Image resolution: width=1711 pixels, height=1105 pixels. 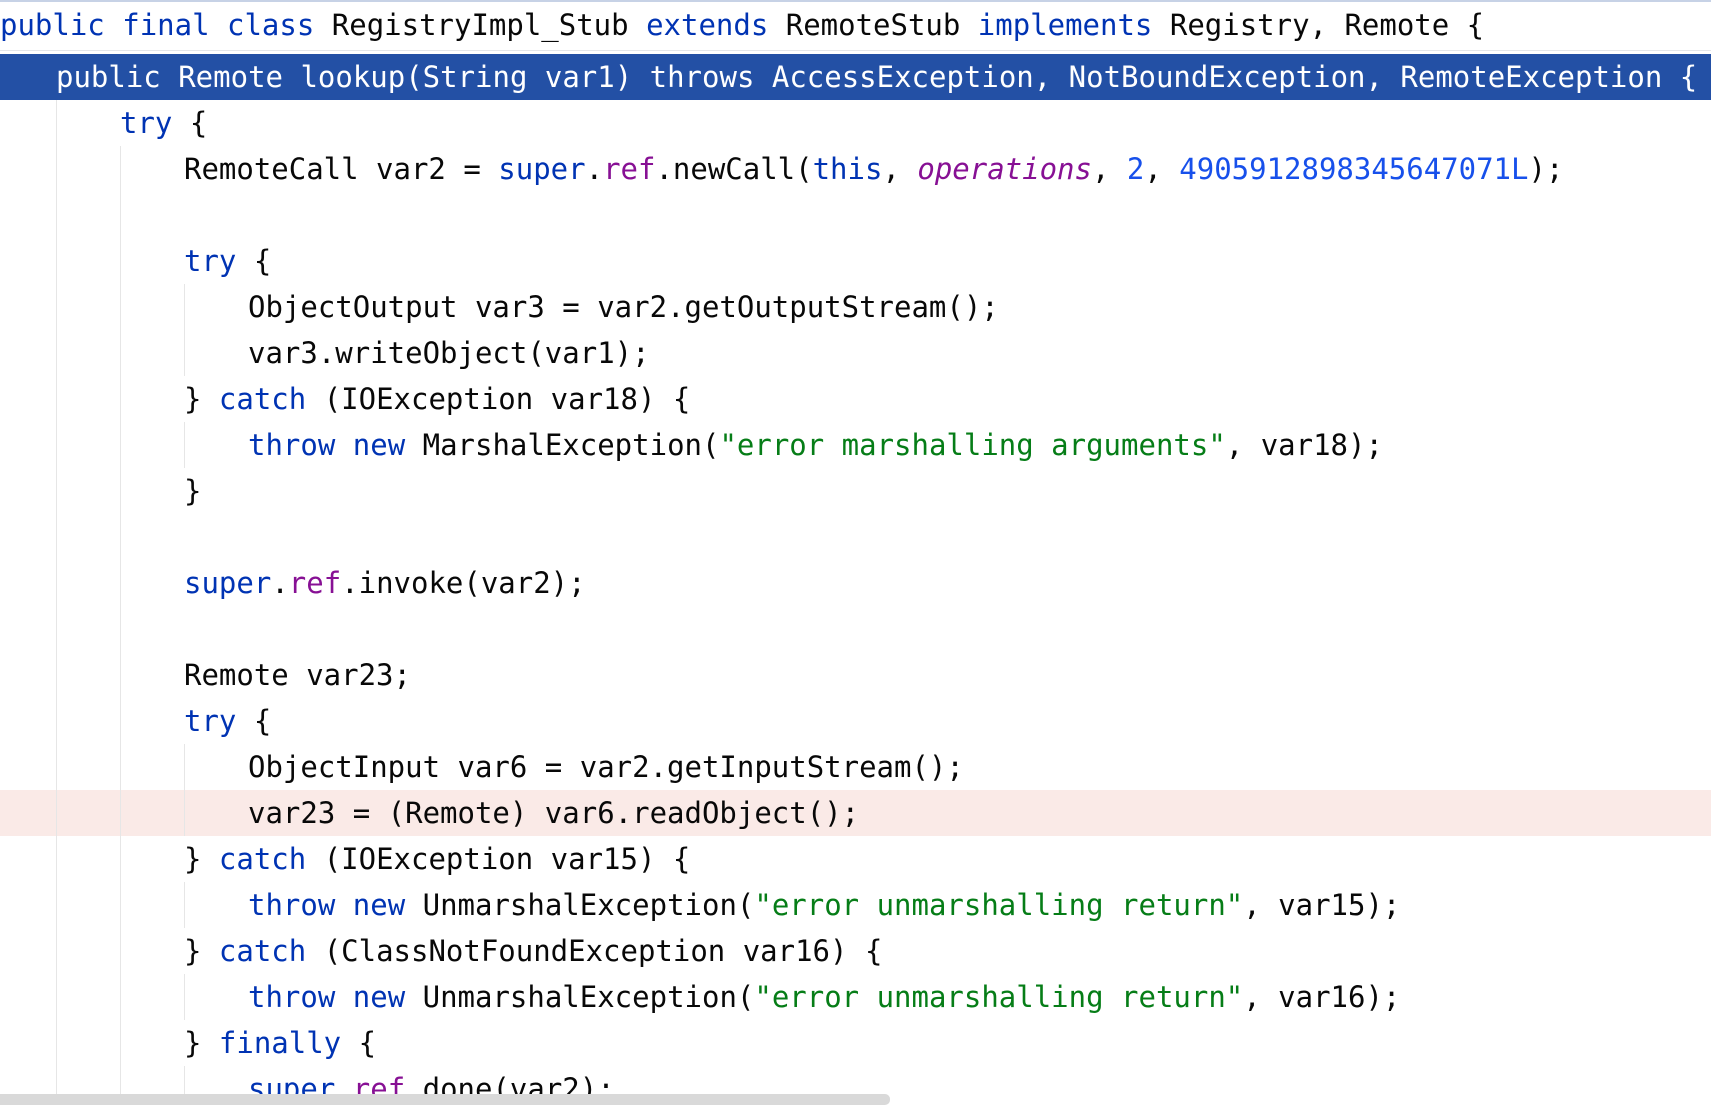 What do you see at coordinates (855, 1043) in the screenshot?
I see `code-line: } finally {` at bounding box center [855, 1043].